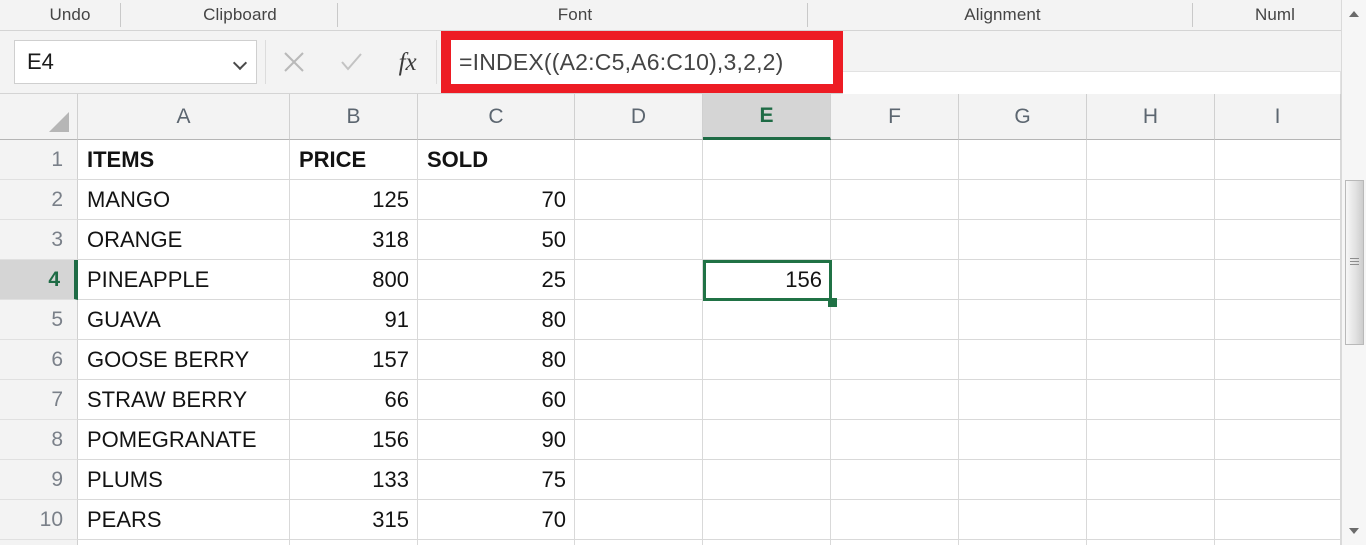 The image size is (1366, 545). Describe the element at coordinates (639, 400) in the screenshot. I see `cell-D7` at that location.